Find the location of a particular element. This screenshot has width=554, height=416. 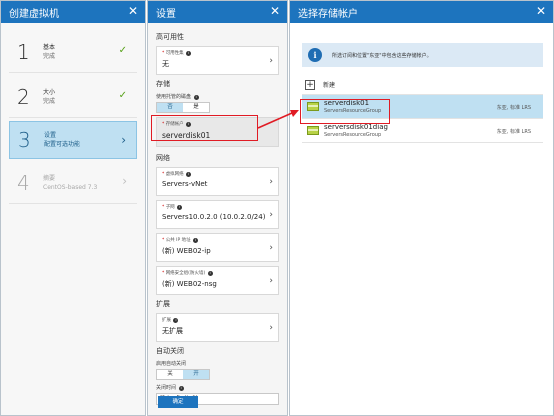

public-ip-field: * 公共 IP 地址 i (新) WEB02-ip › is located at coordinates (217, 247).